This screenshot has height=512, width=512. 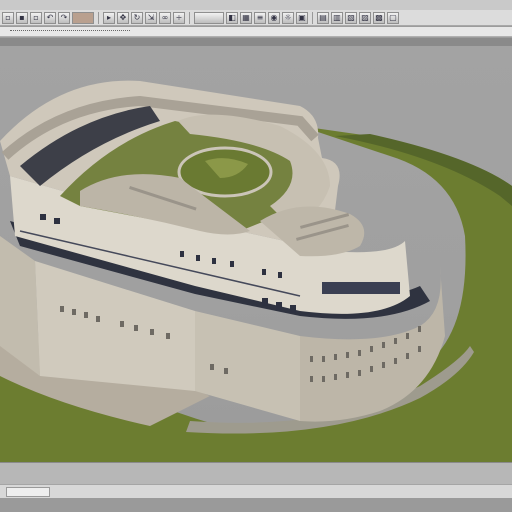 I want to click on panel-icon: ▩, so click(x=379, y=17).